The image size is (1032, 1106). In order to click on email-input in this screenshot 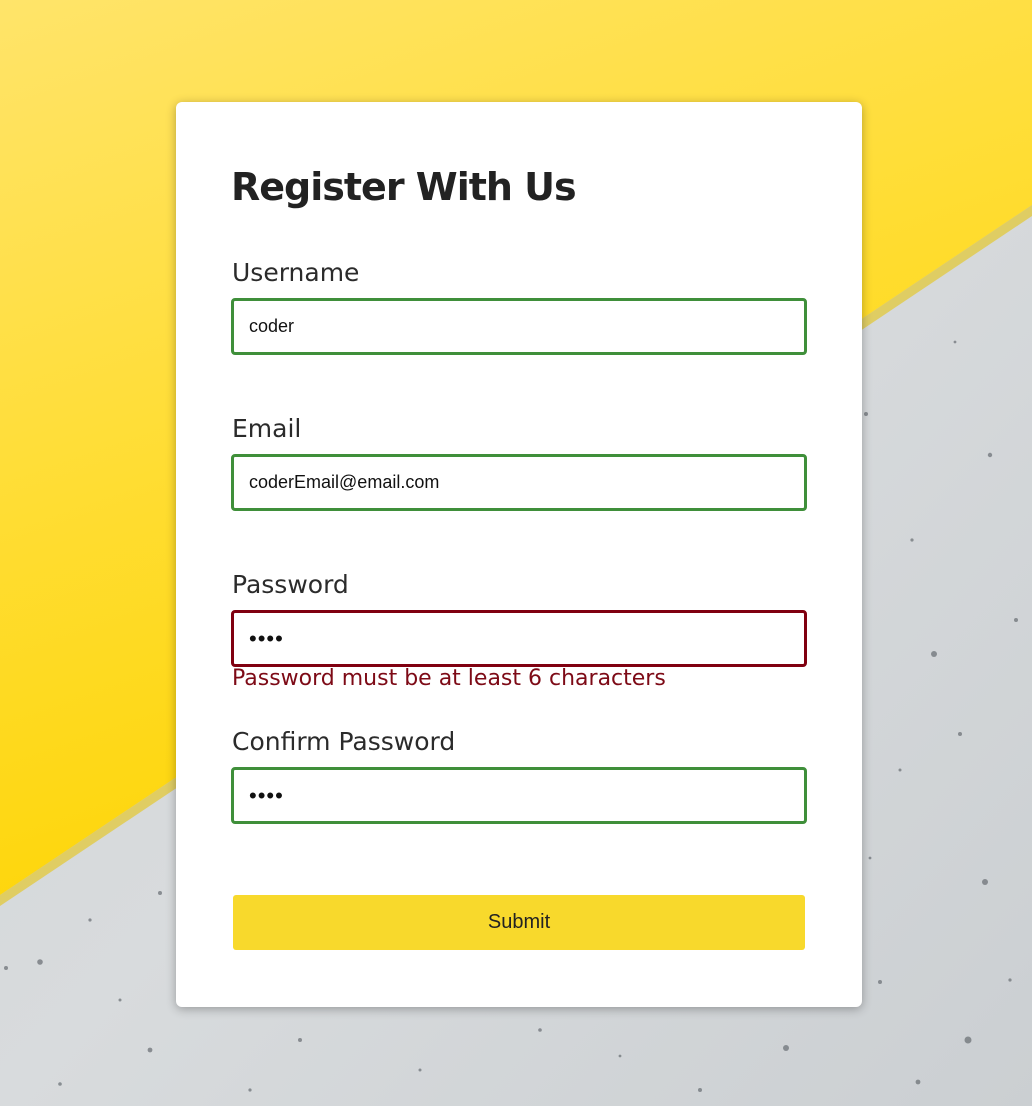, I will do `click(519, 482)`.